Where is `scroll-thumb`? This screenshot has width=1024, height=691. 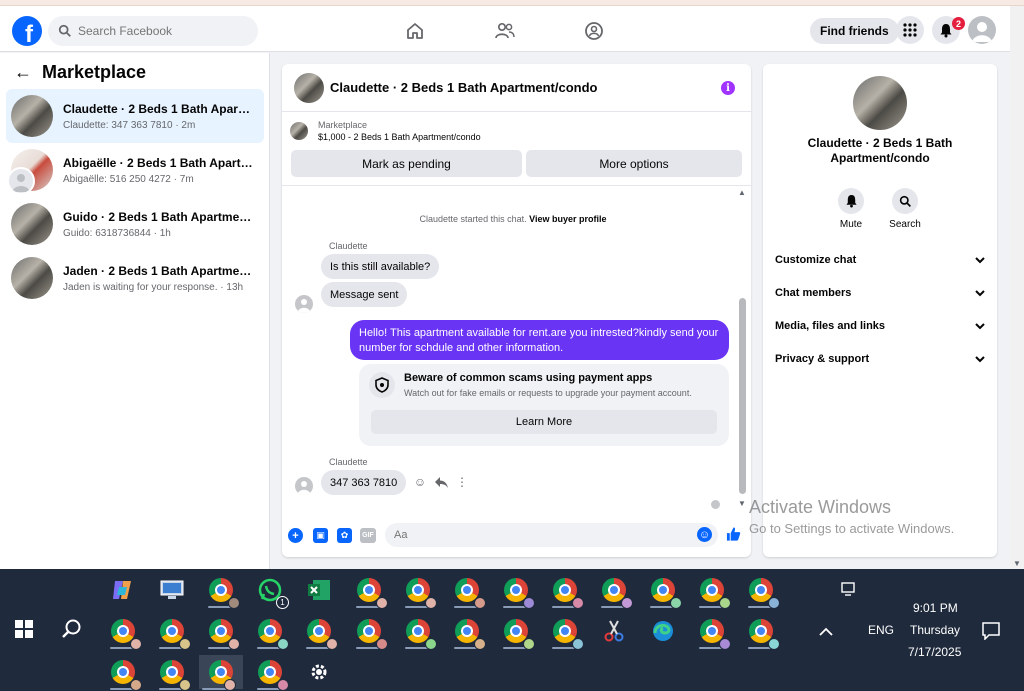 scroll-thumb is located at coordinates (742, 396).